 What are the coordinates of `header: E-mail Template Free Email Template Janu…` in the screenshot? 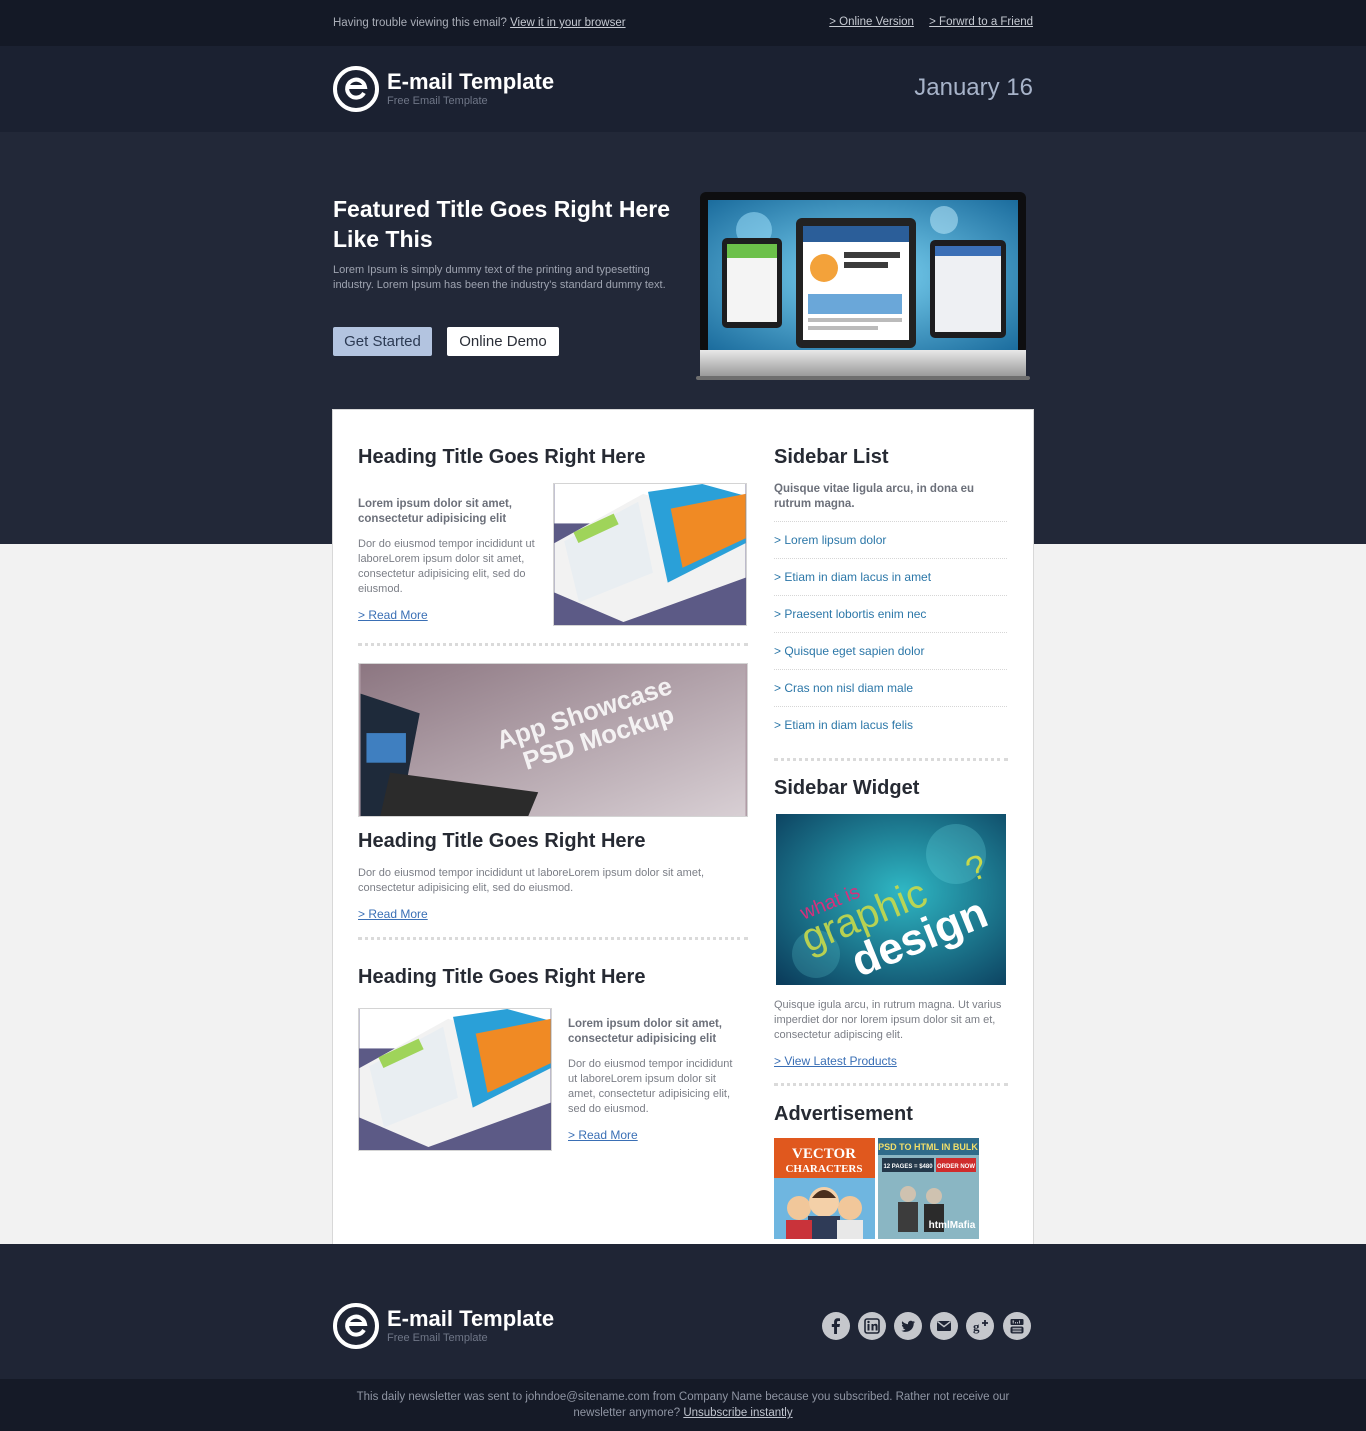 It's located at (683, 89).